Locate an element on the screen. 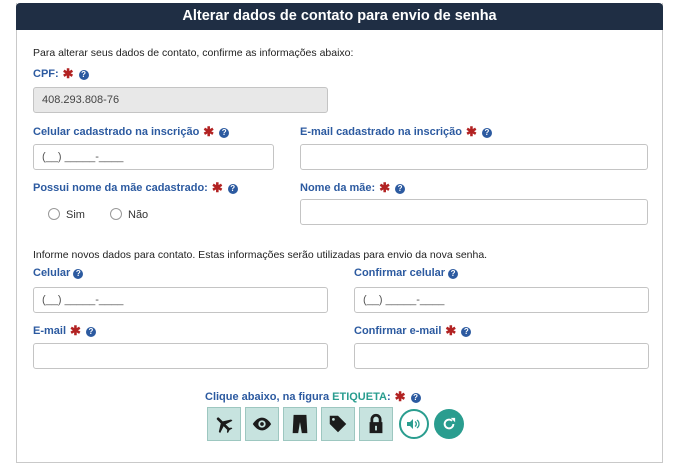  email-label-row: E-mail ✱? is located at coordinates (64, 331).